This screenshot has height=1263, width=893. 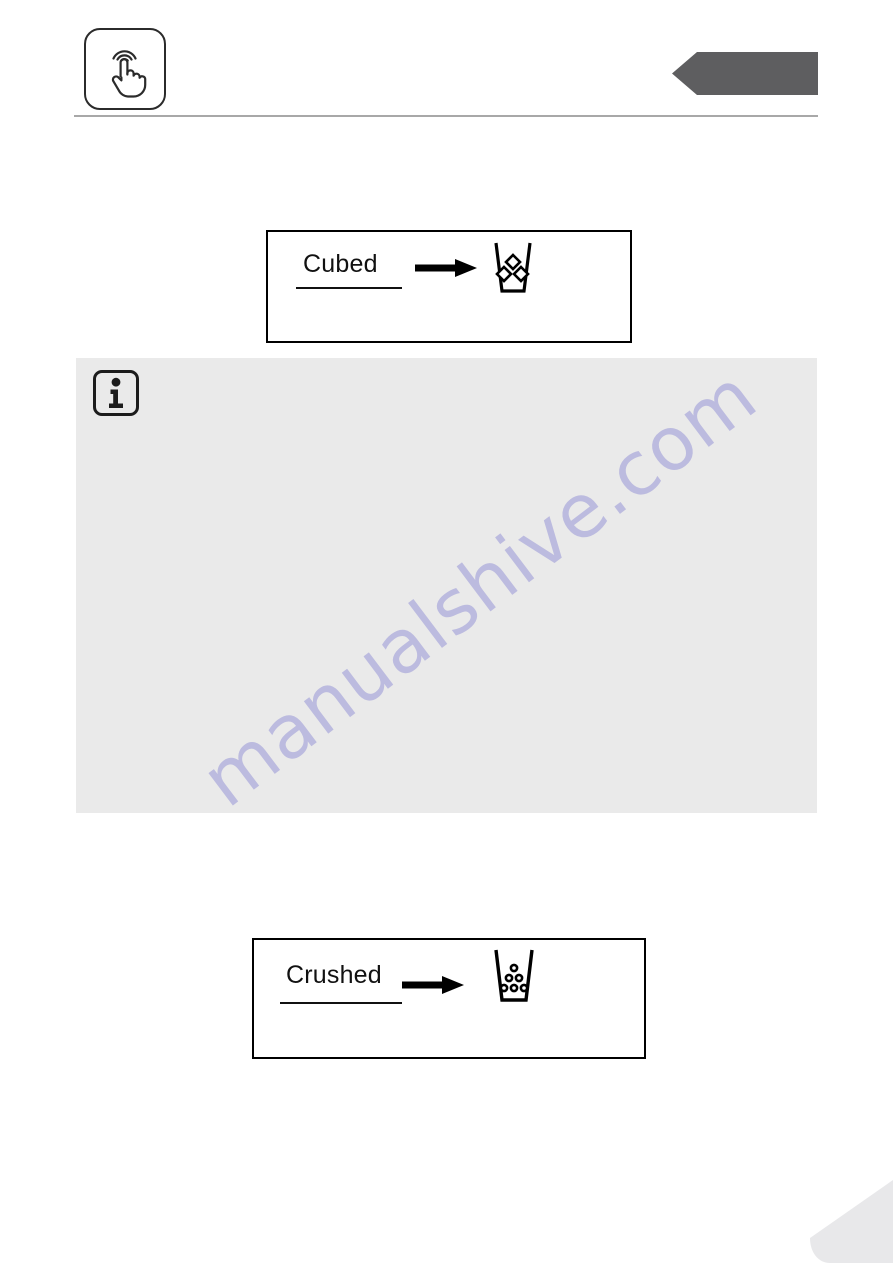 What do you see at coordinates (745, 73) in the screenshot?
I see `section-arrow-tab` at bounding box center [745, 73].